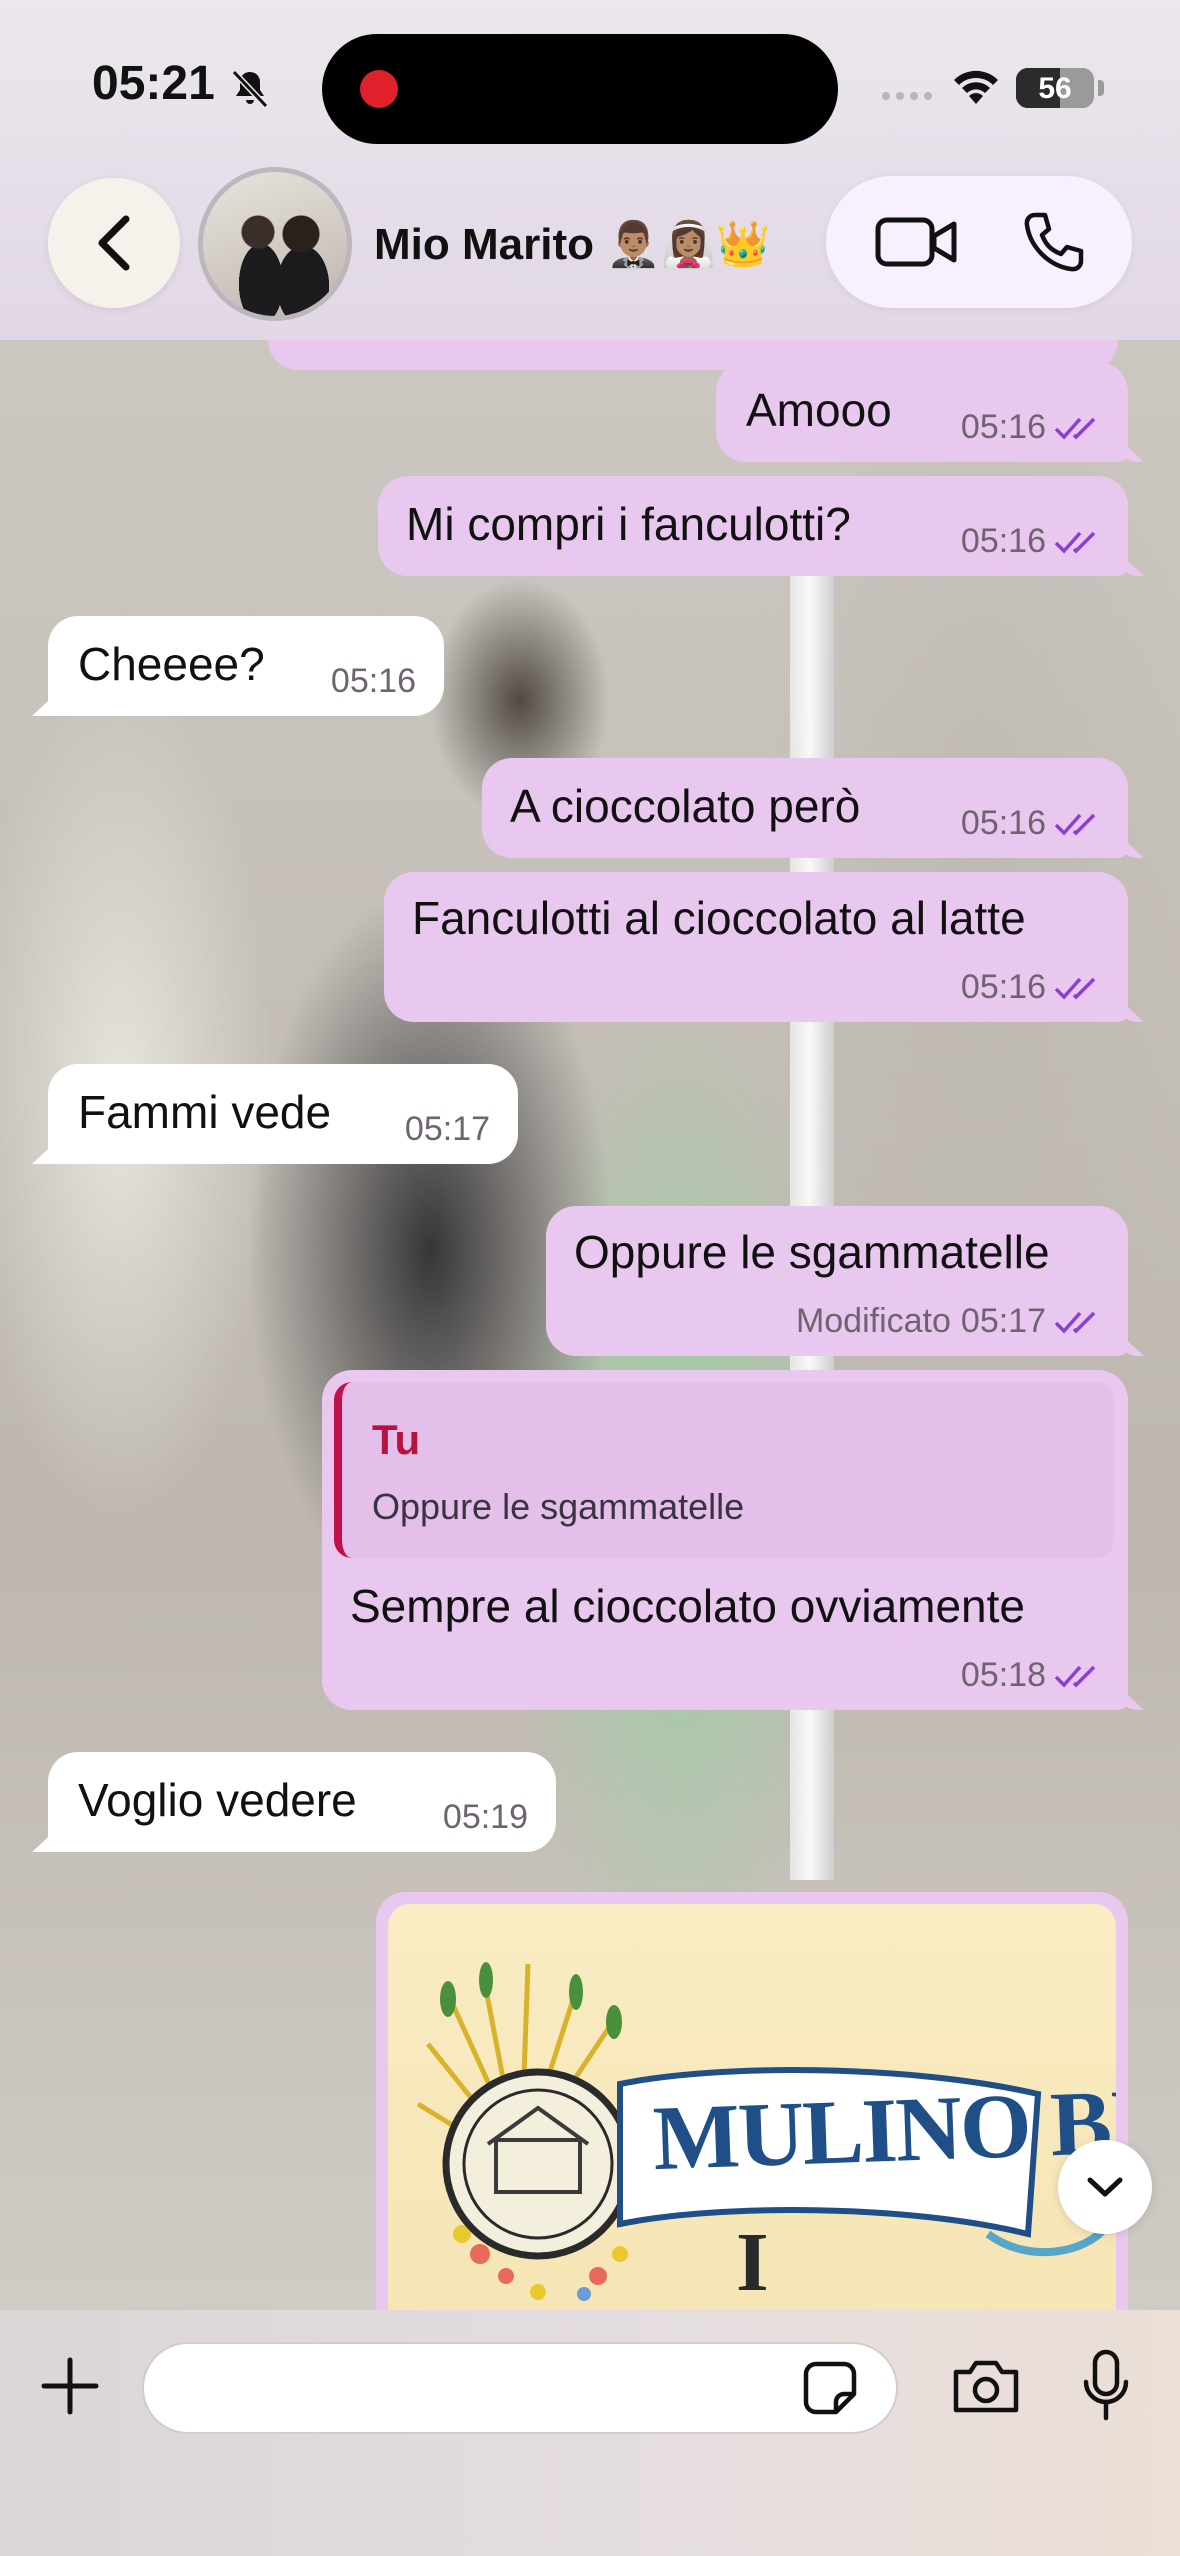 The image size is (1180, 2556). I want to click on battery-icon: 56, so click(1055, 88).